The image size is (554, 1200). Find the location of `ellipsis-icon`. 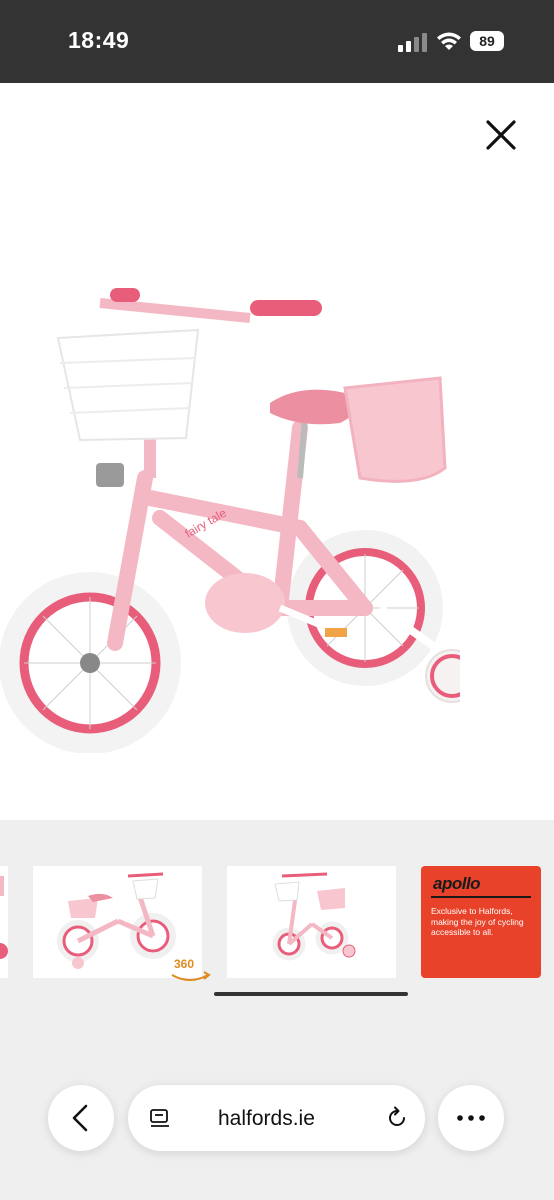

ellipsis-icon is located at coordinates (471, 1118).